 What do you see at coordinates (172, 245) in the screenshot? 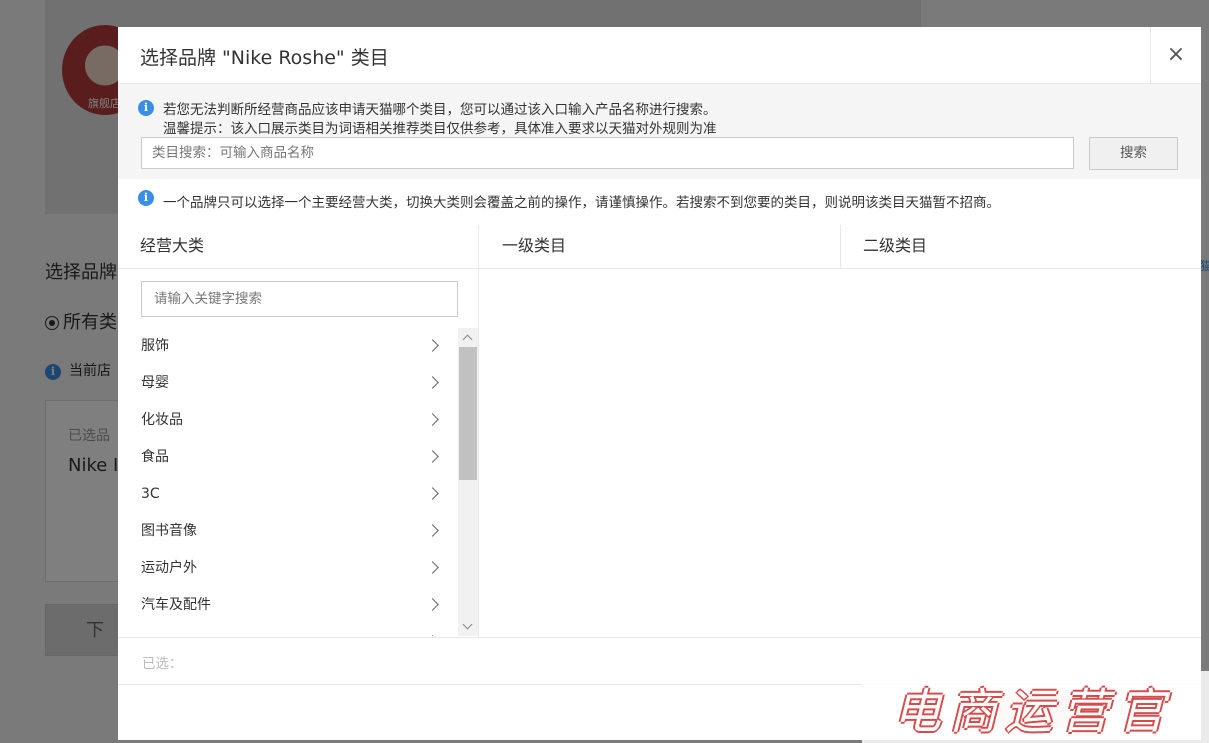
I see `column-main-category: 经营大类` at bounding box center [172, 245].